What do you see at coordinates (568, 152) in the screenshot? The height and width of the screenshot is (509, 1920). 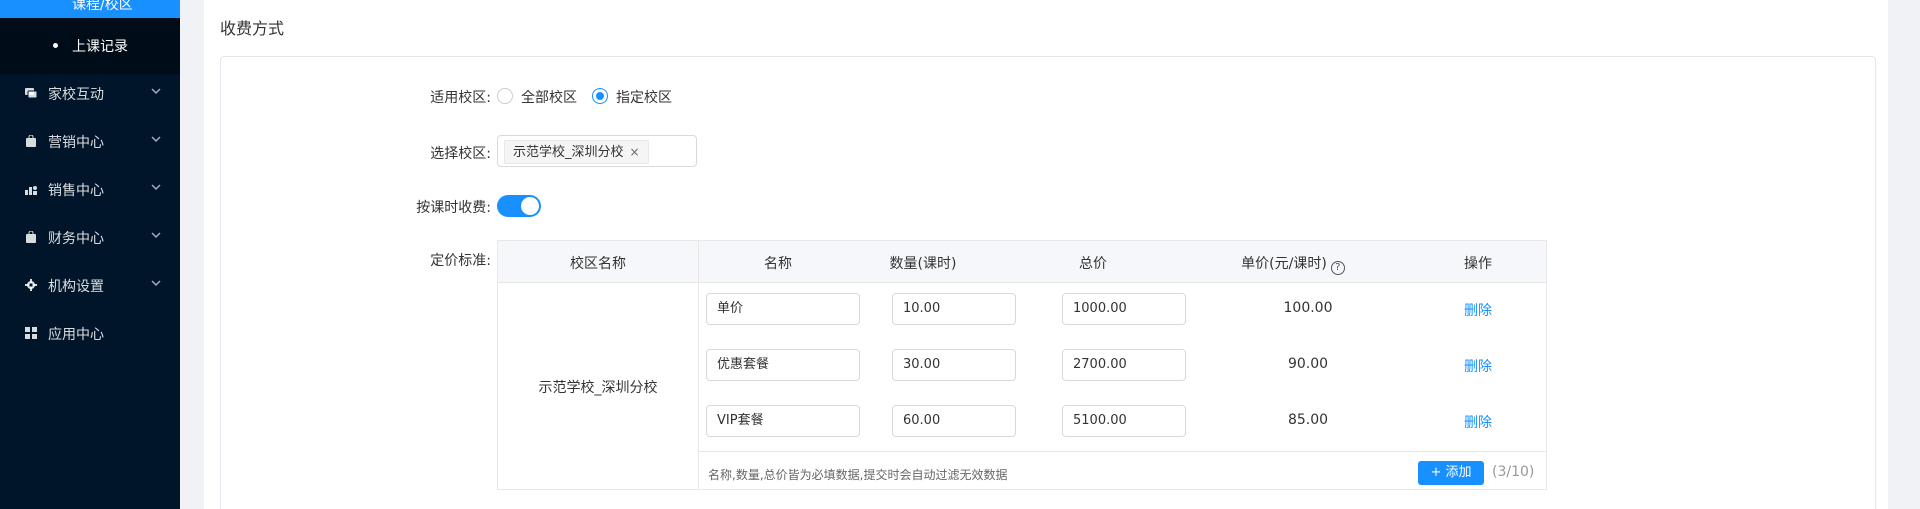 I see `campus-tag-label: 示范学校_深圳分校` at bounding box center [568, 152].